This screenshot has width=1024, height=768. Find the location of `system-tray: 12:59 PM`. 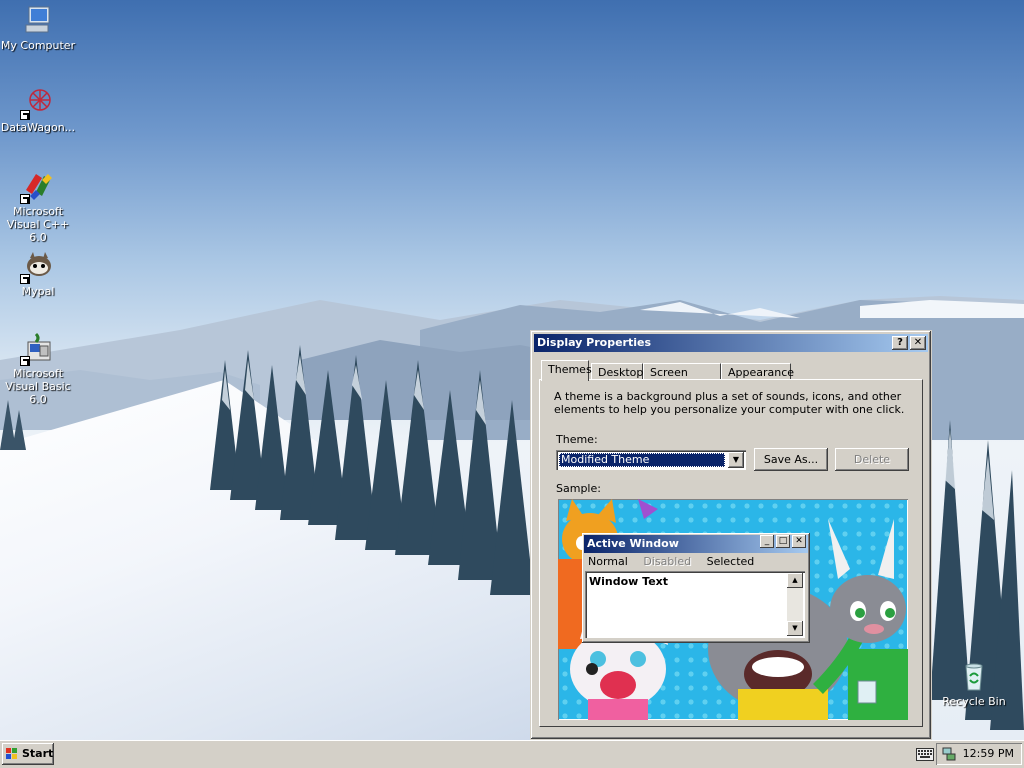

system-tray: 12:59 PM is located at coordinates (979, 754).